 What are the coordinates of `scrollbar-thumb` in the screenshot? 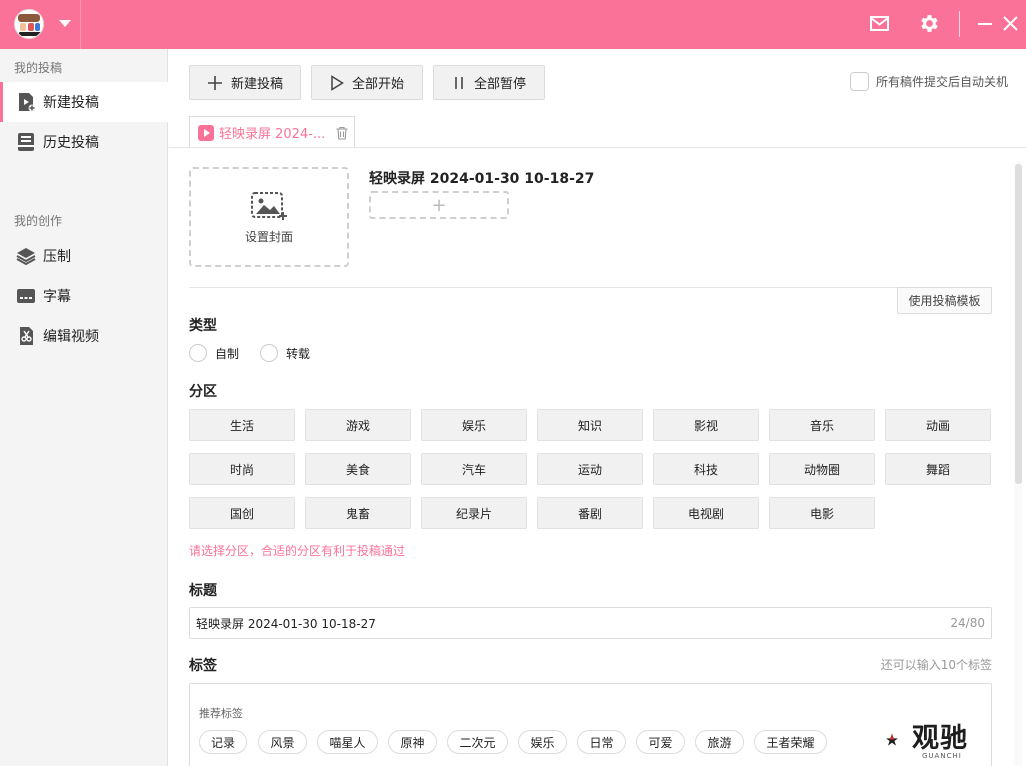 It's located at (1018, 324).